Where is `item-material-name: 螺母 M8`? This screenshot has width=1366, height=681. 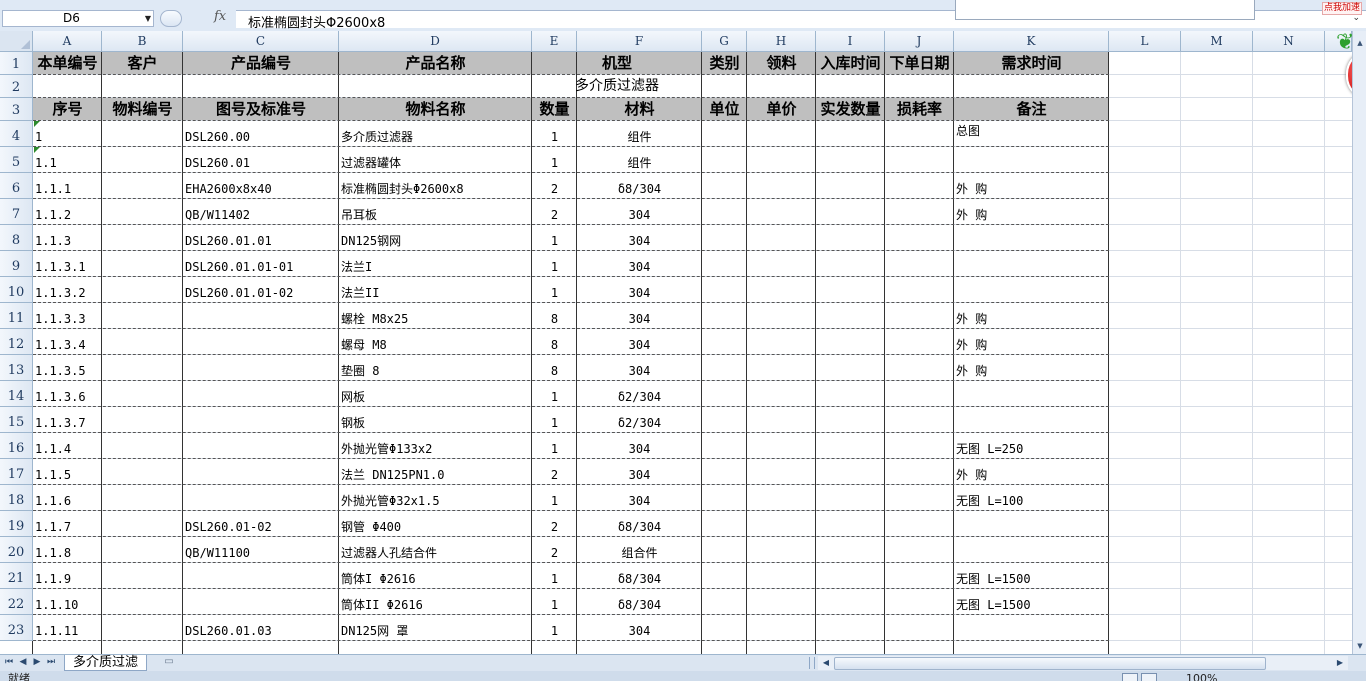 item-material-name: 螺母 M8 is located at coordinates (435, 345).